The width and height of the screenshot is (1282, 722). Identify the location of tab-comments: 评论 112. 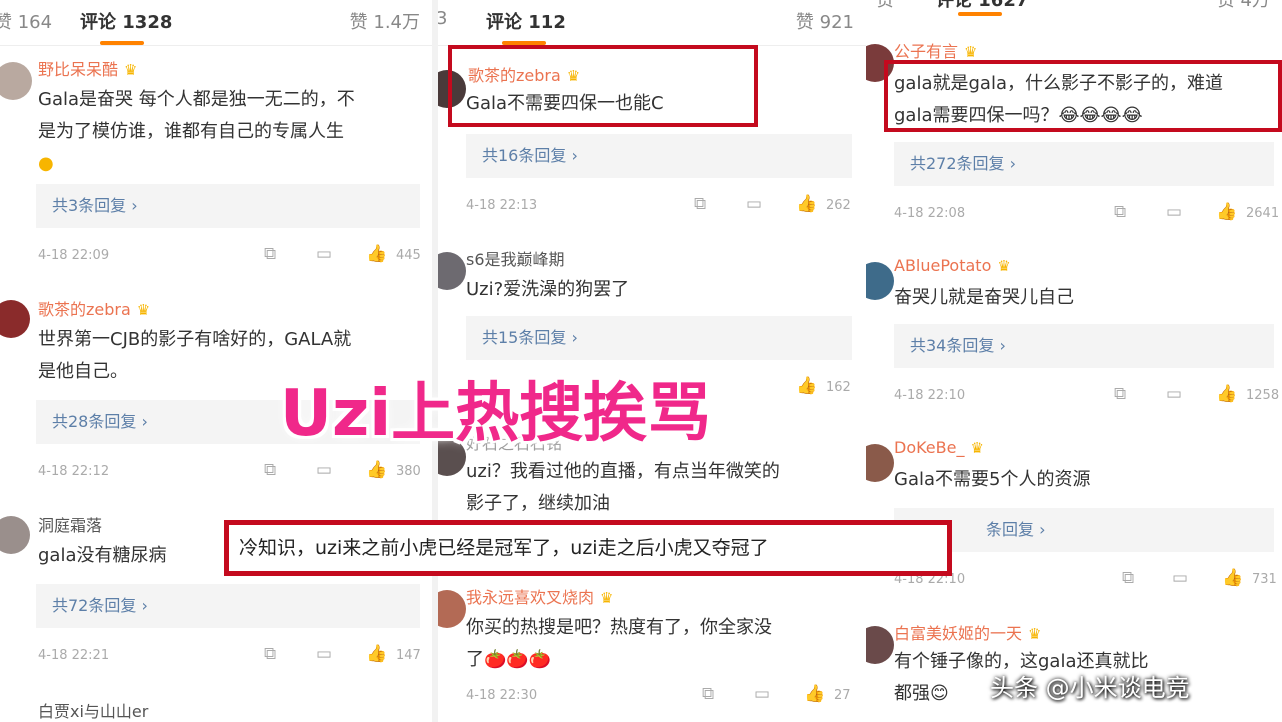
(526, 21).